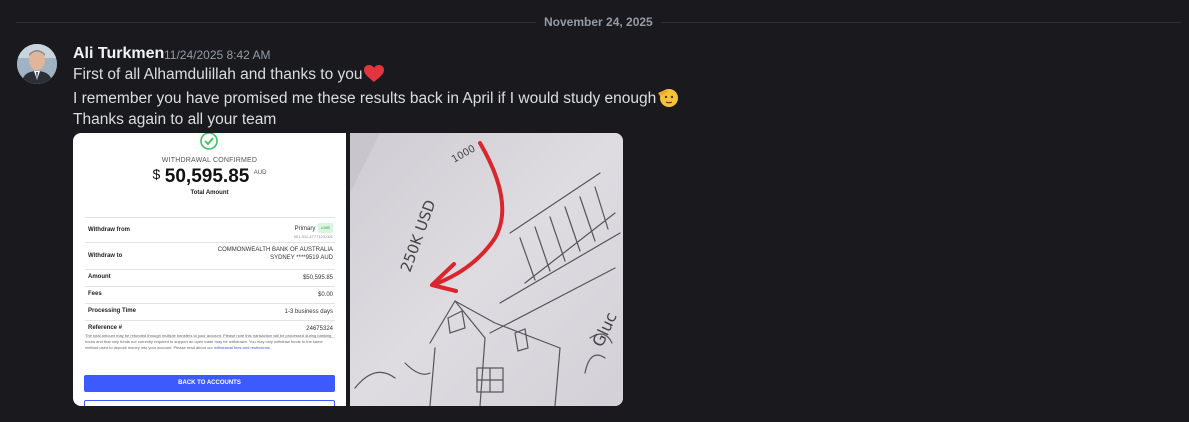 The width and height of the screenshot is (1189, 422). I want to click on date-divider-label: November 24, 2025, so click(598, 22).